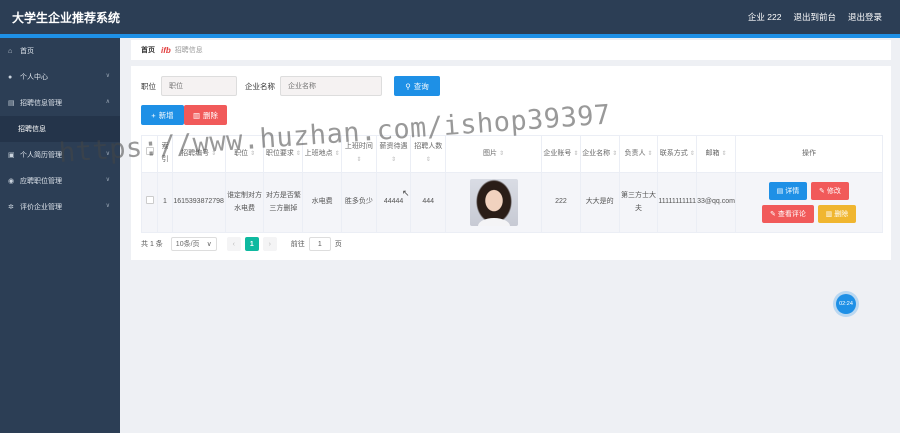 The width and height of the screenshot is (900, 433). Describe the element at coordinates (60, 103) in the screenshot. I see `sidebar-item-job-management: ▤ 招聘信息管理 ∧` at that location.